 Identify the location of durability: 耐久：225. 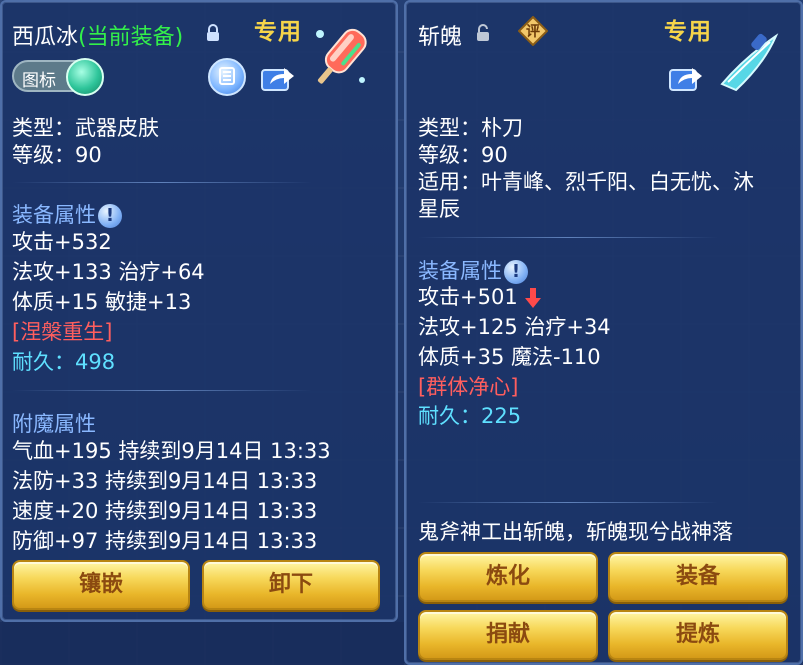
(469, 416).